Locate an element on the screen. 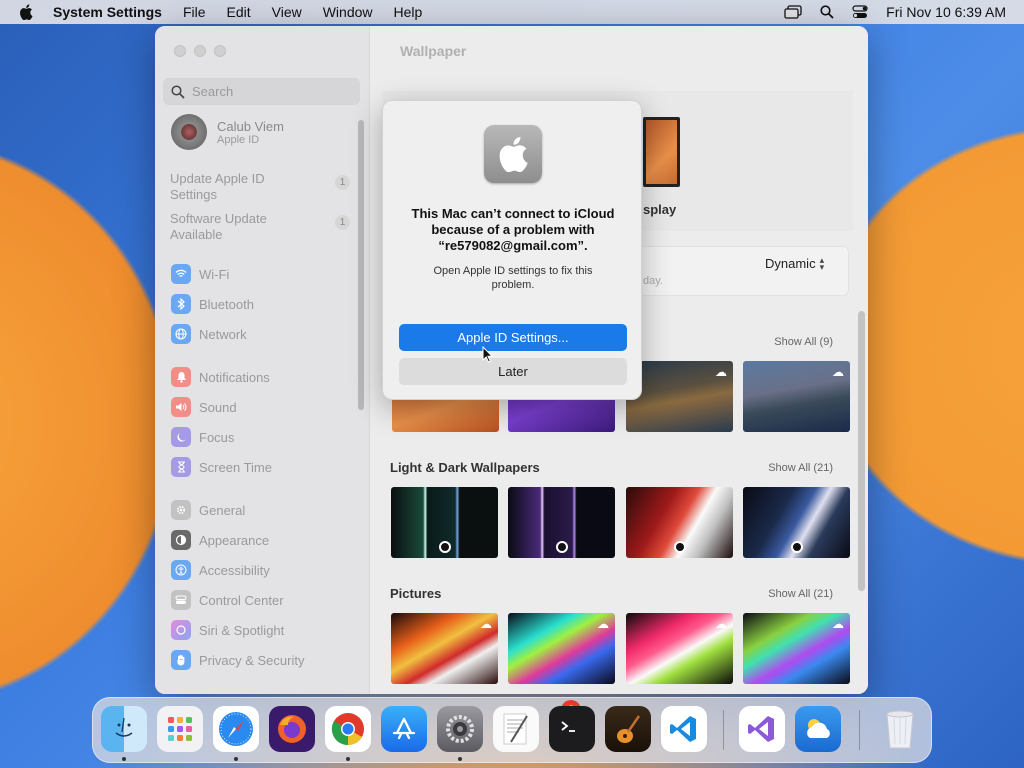 The height and width of the screenshot is (768, 1024). finder-icon is located at coordinates (124, 727).